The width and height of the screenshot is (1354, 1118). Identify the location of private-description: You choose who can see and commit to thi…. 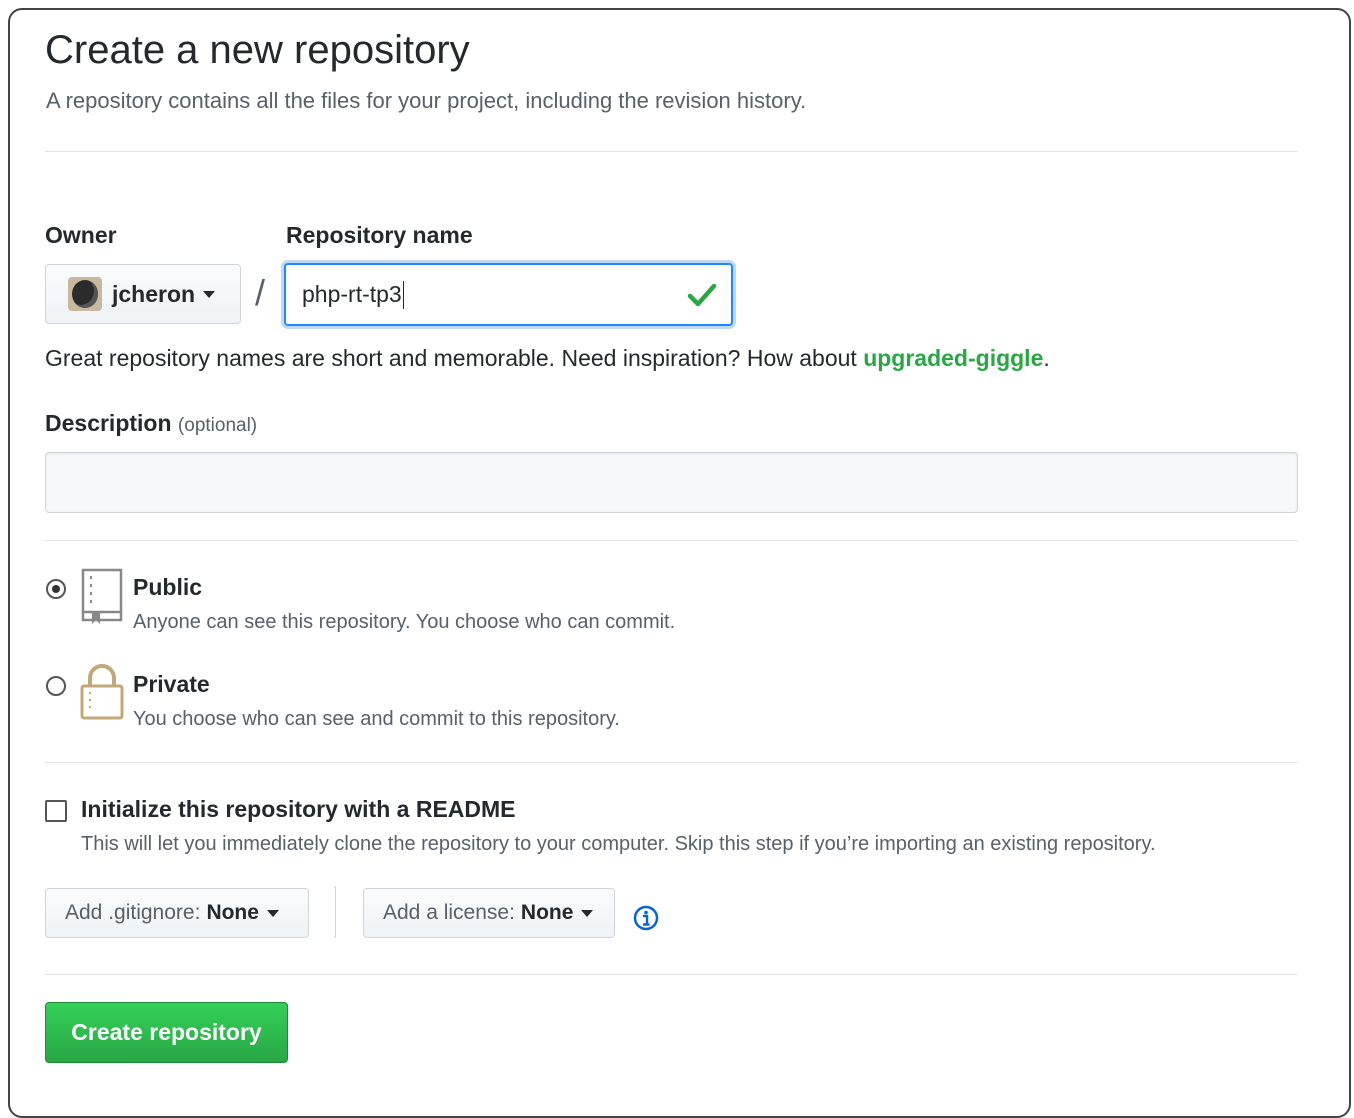
(376, 719).